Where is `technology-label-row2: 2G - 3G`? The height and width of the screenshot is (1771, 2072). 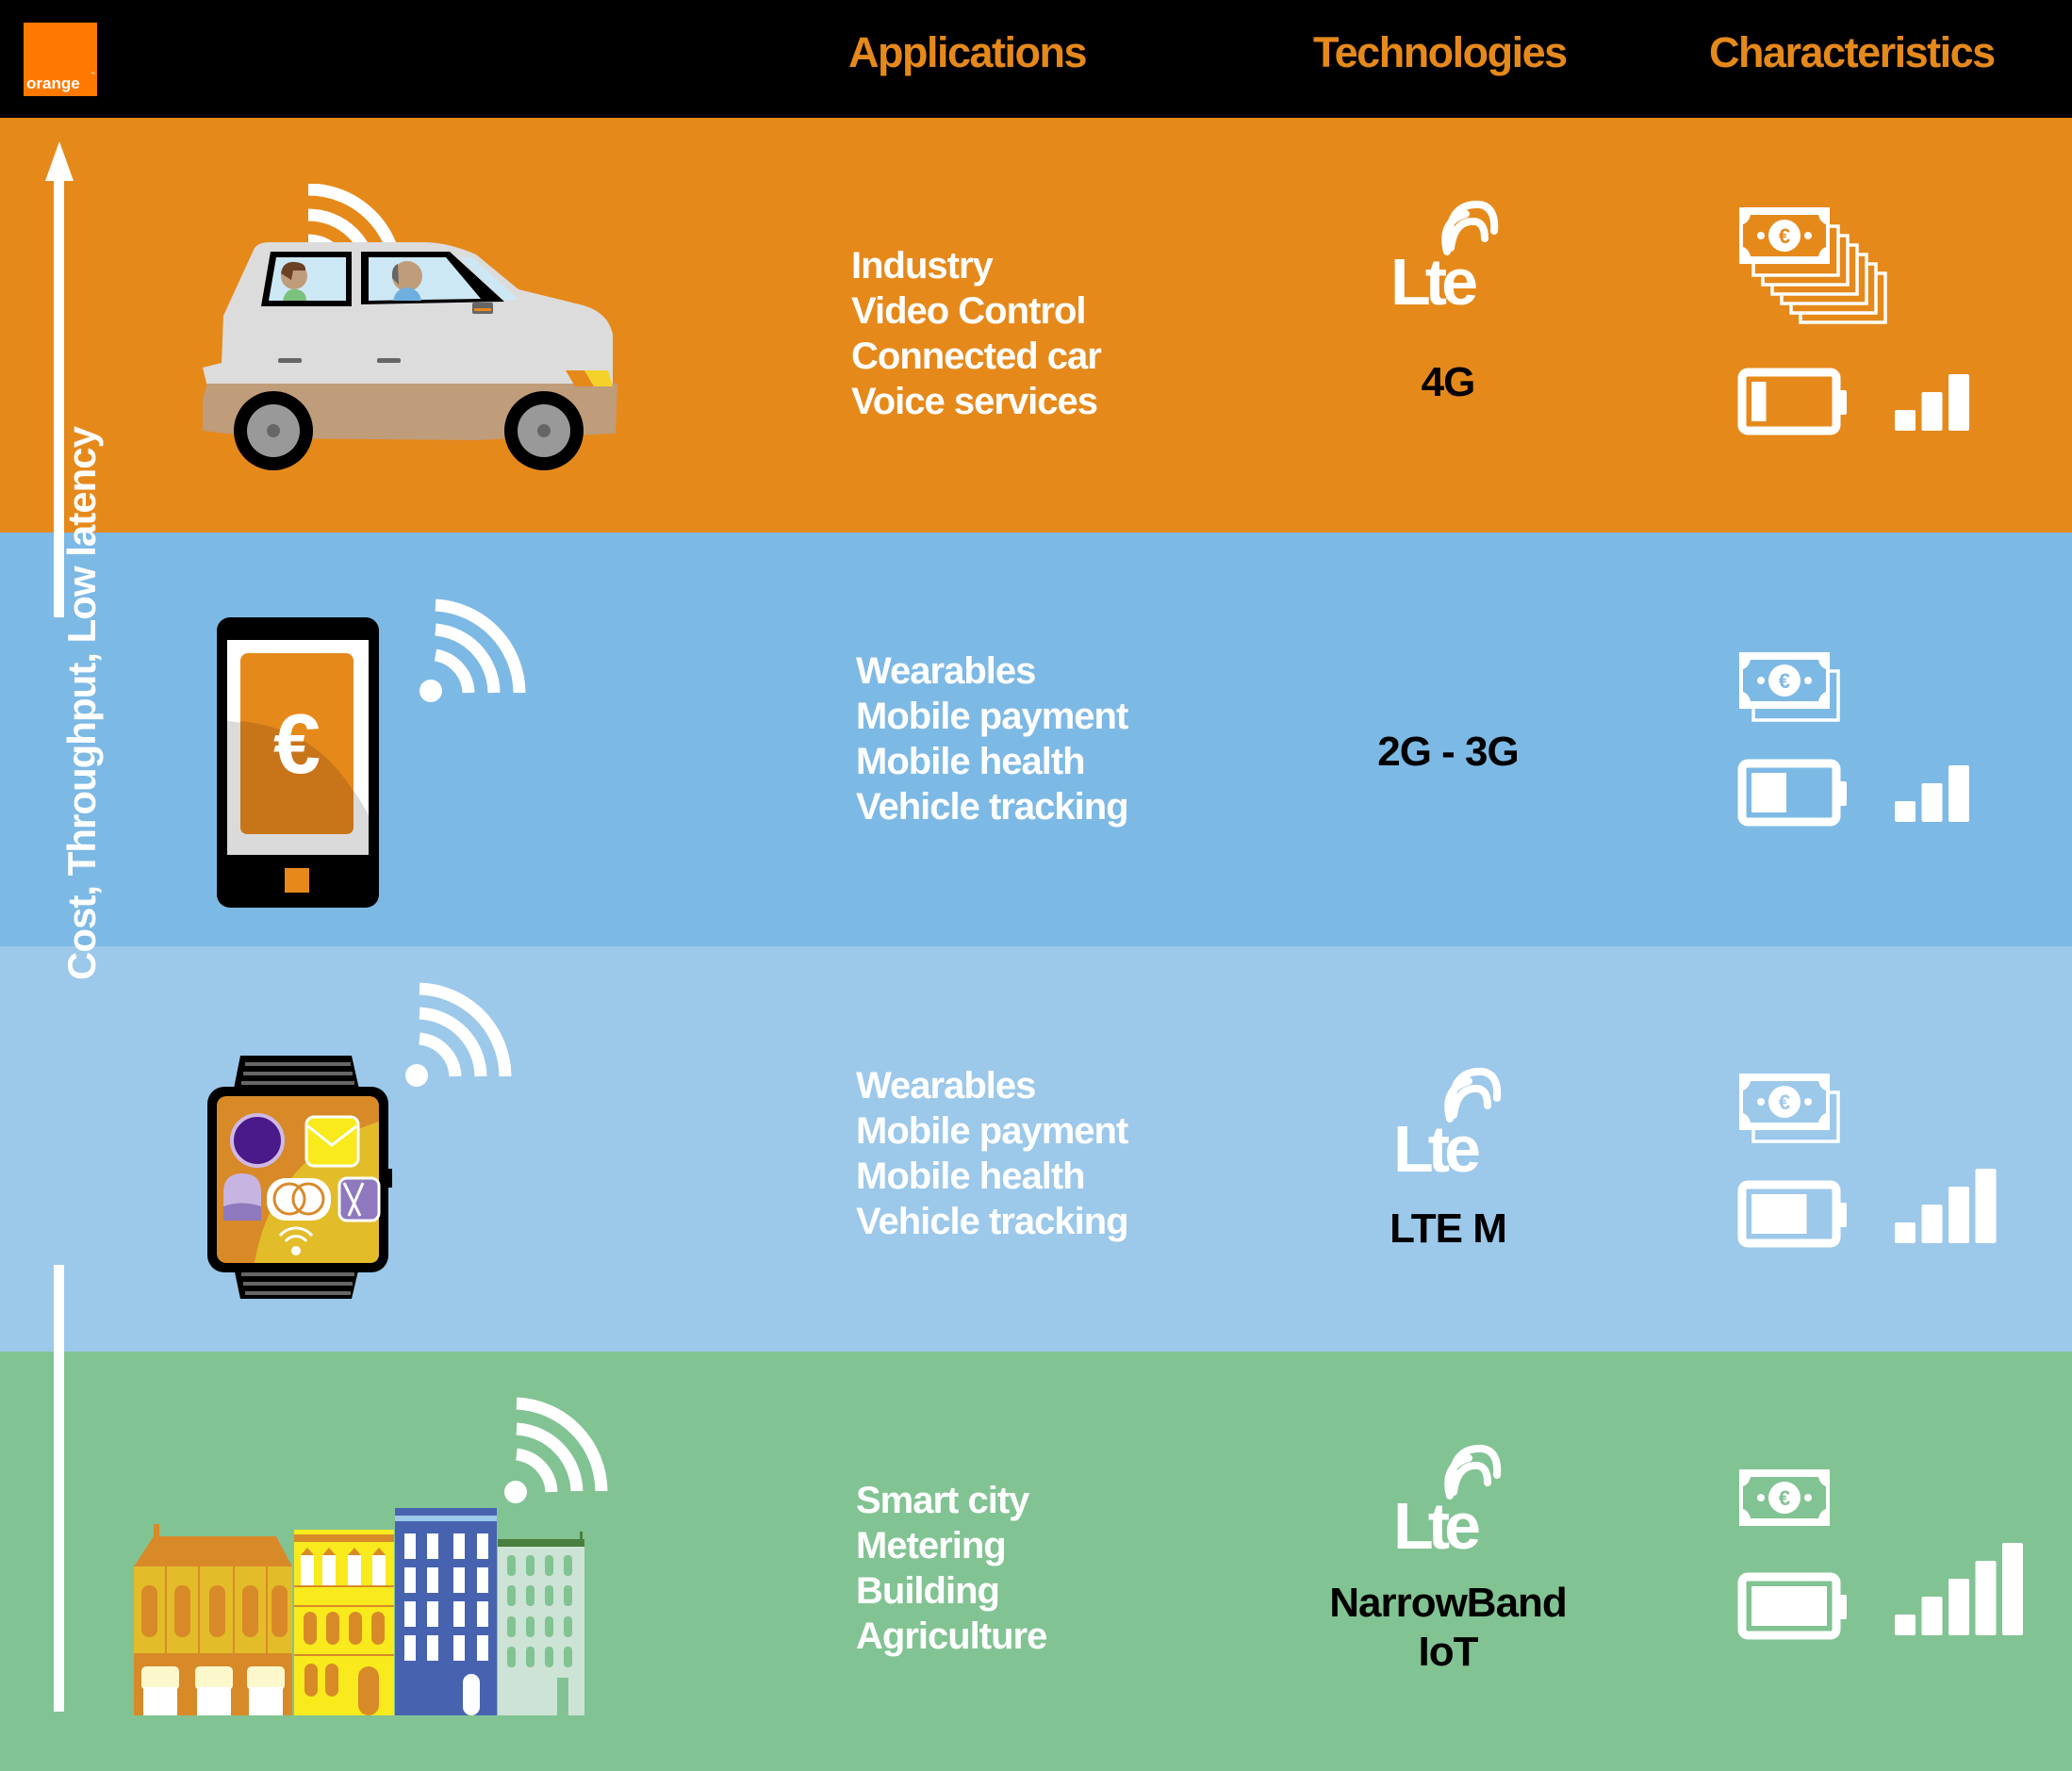
technology-label-row2: 2G - 3G is located at coordinates (1448, 752).